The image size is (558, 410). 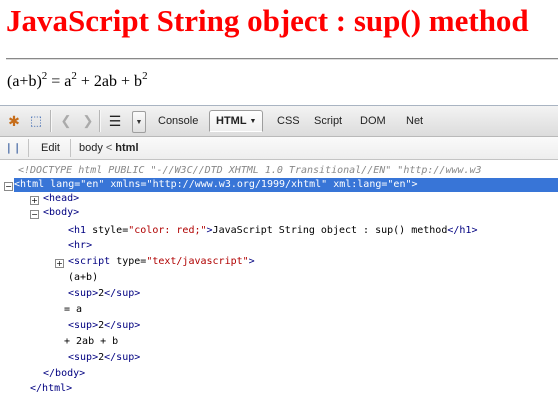 What do you see at coordinates (311, 342) in the screenshot?
I see `tree-text-node: + 2ab + b` at bounding box center [311, 342].